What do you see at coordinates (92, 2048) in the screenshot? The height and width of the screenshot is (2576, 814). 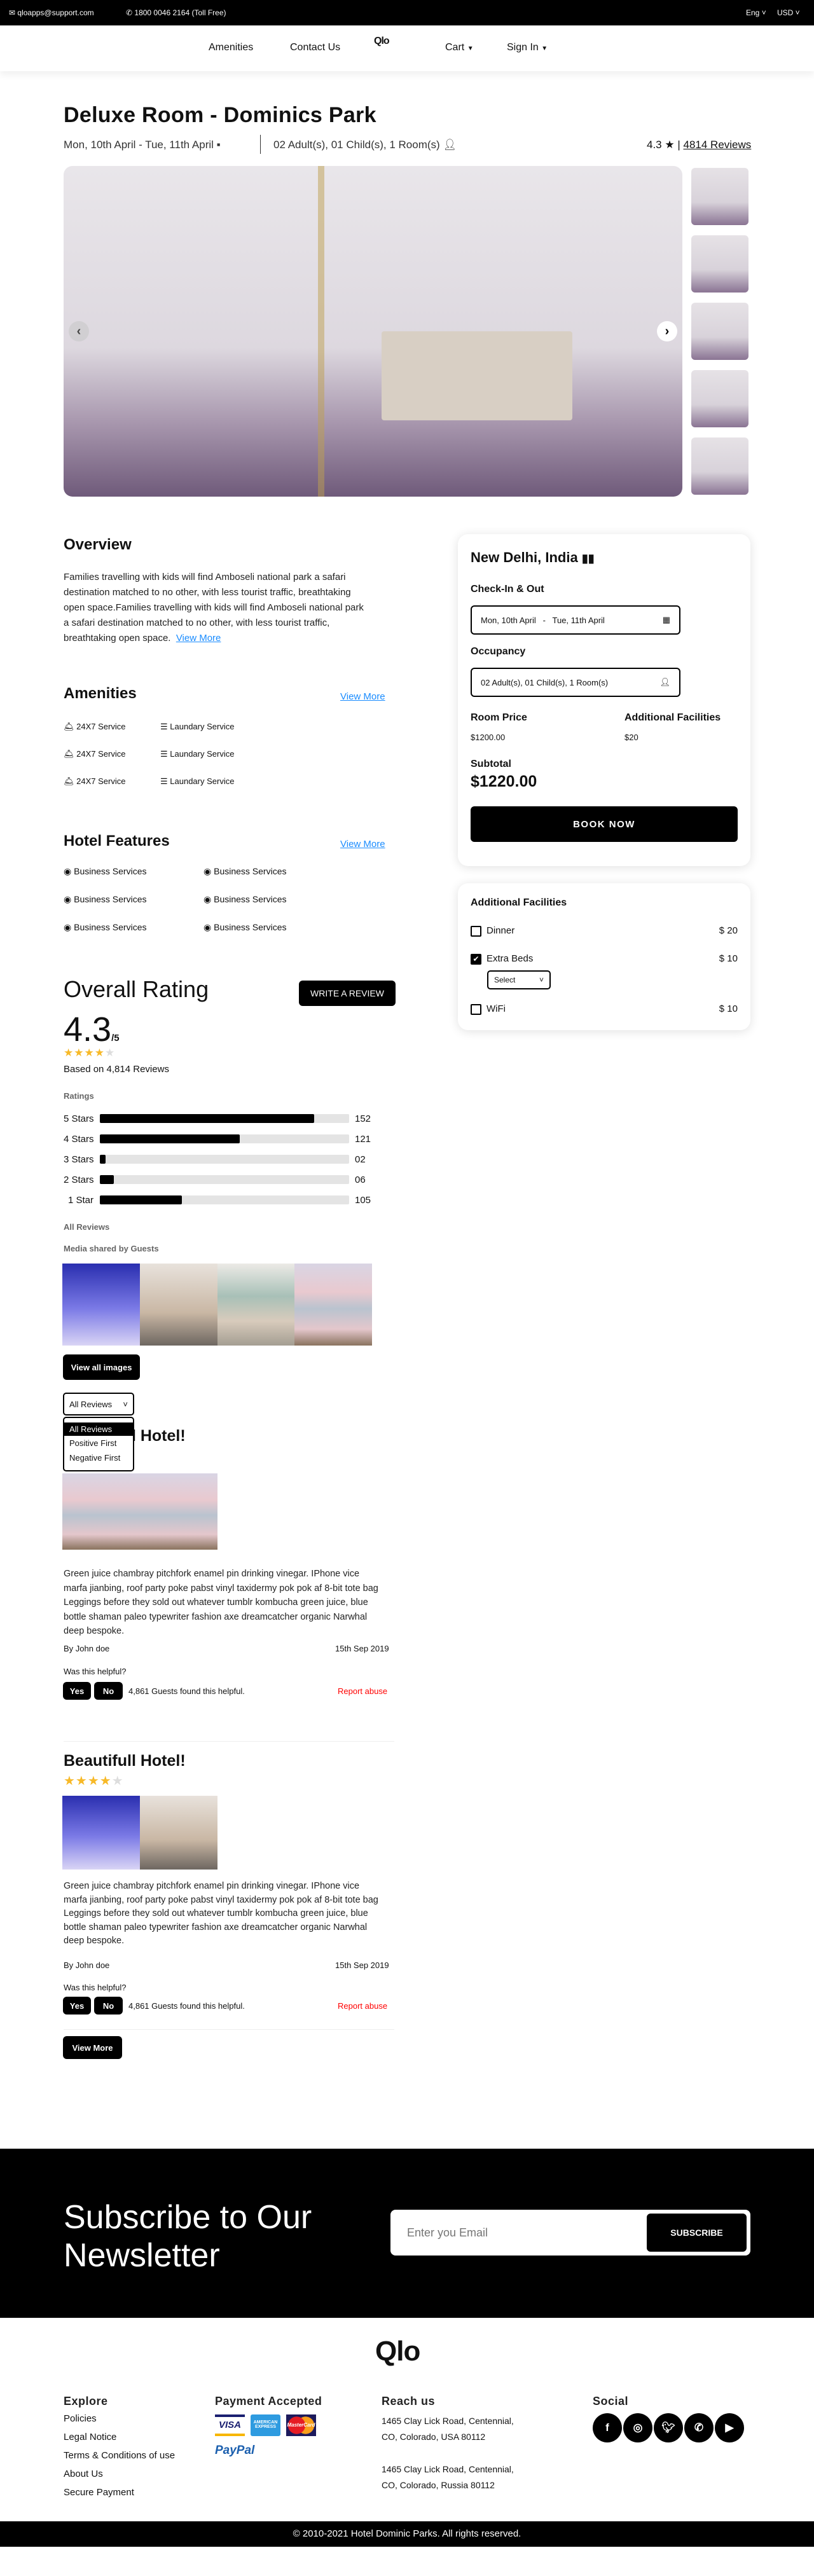 I see `view-more-reviews-button: View More` at bounding box center [92, 2048].